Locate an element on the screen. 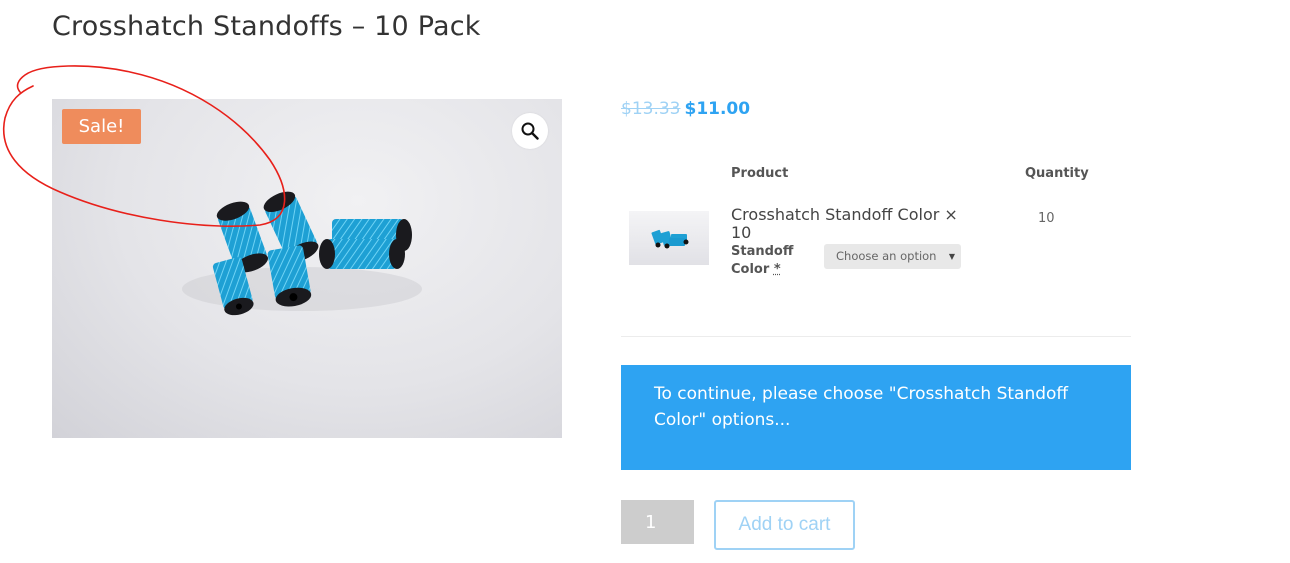 The width and height of the screenshot is (1290, 563). quantity-input is located at coordinates (657, 522).